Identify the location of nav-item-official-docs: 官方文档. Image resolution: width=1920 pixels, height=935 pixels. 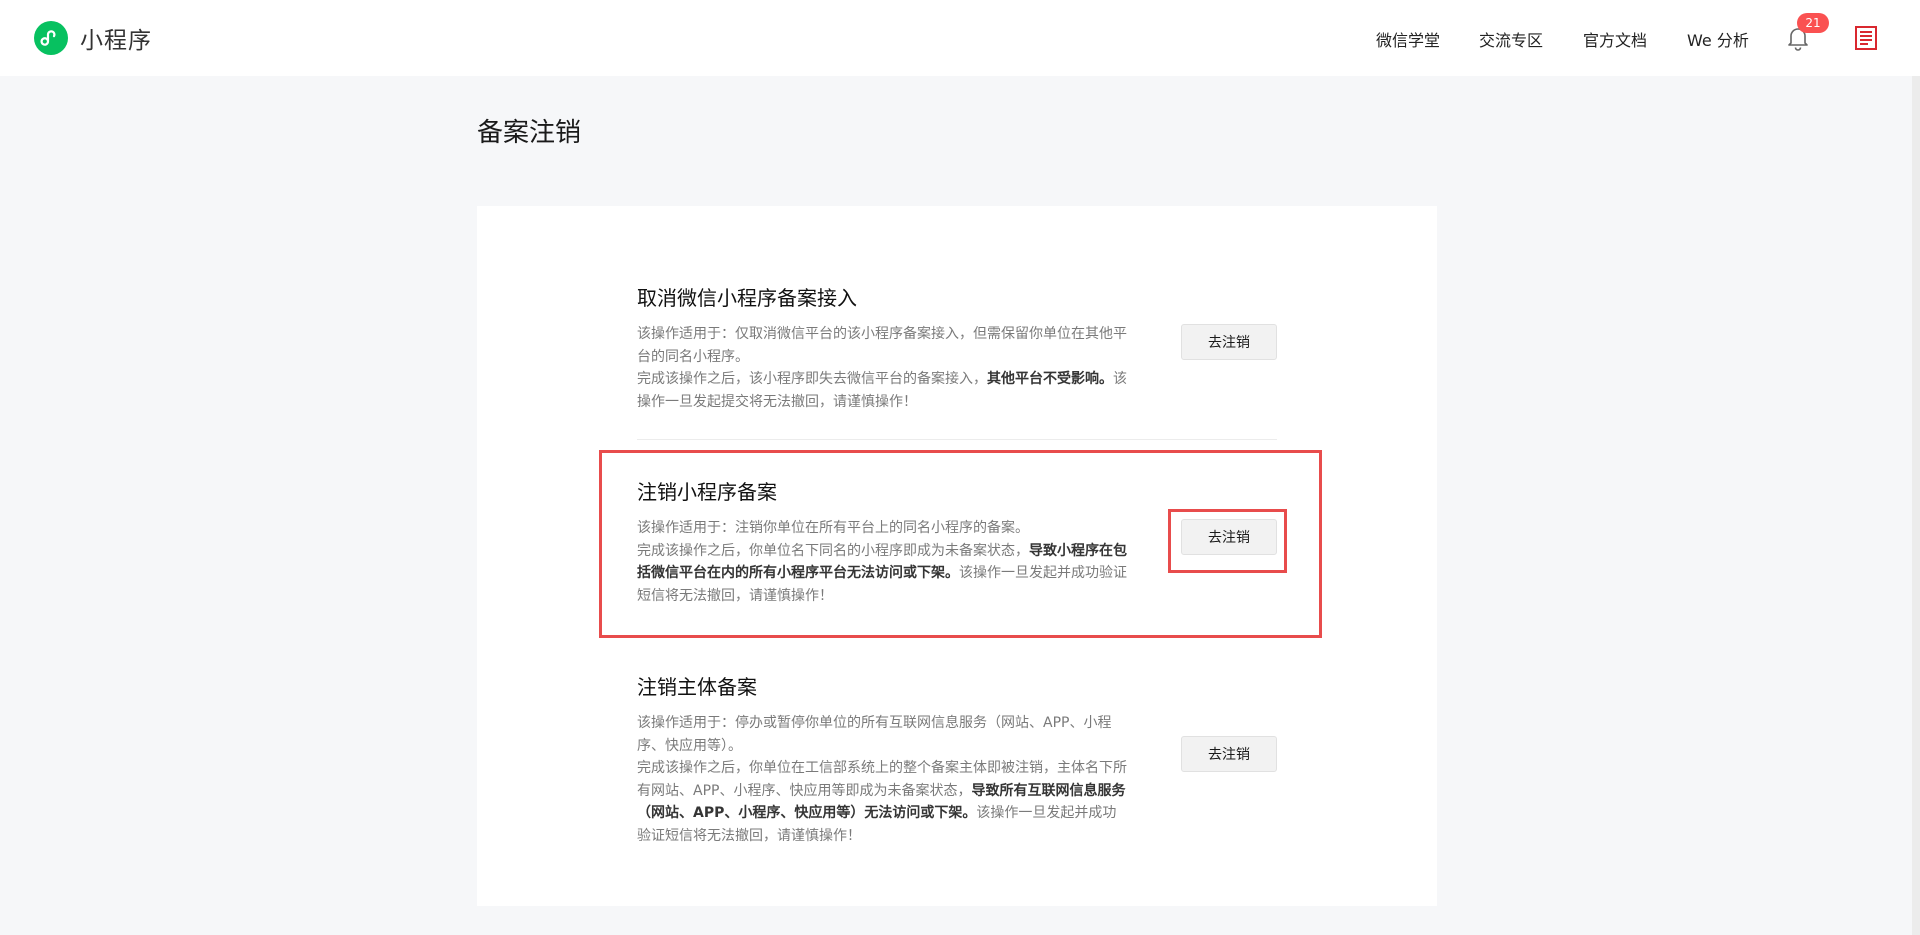
(1615, 39).